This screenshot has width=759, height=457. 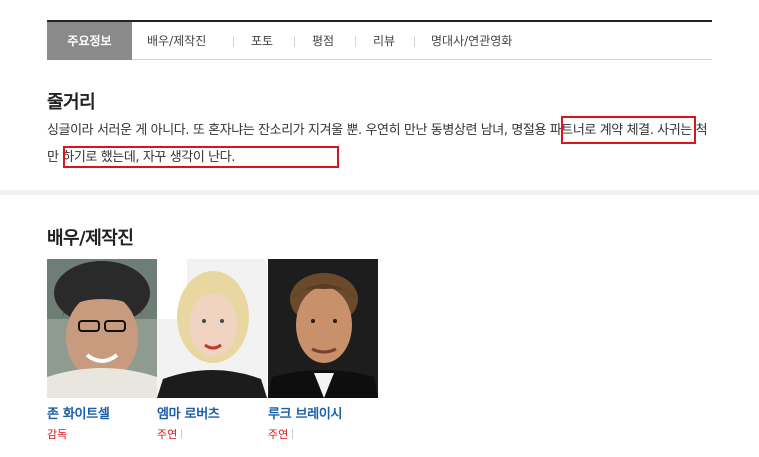 I want to click on cast-section-title: 배우/제작진, so click(x=90, y=238).